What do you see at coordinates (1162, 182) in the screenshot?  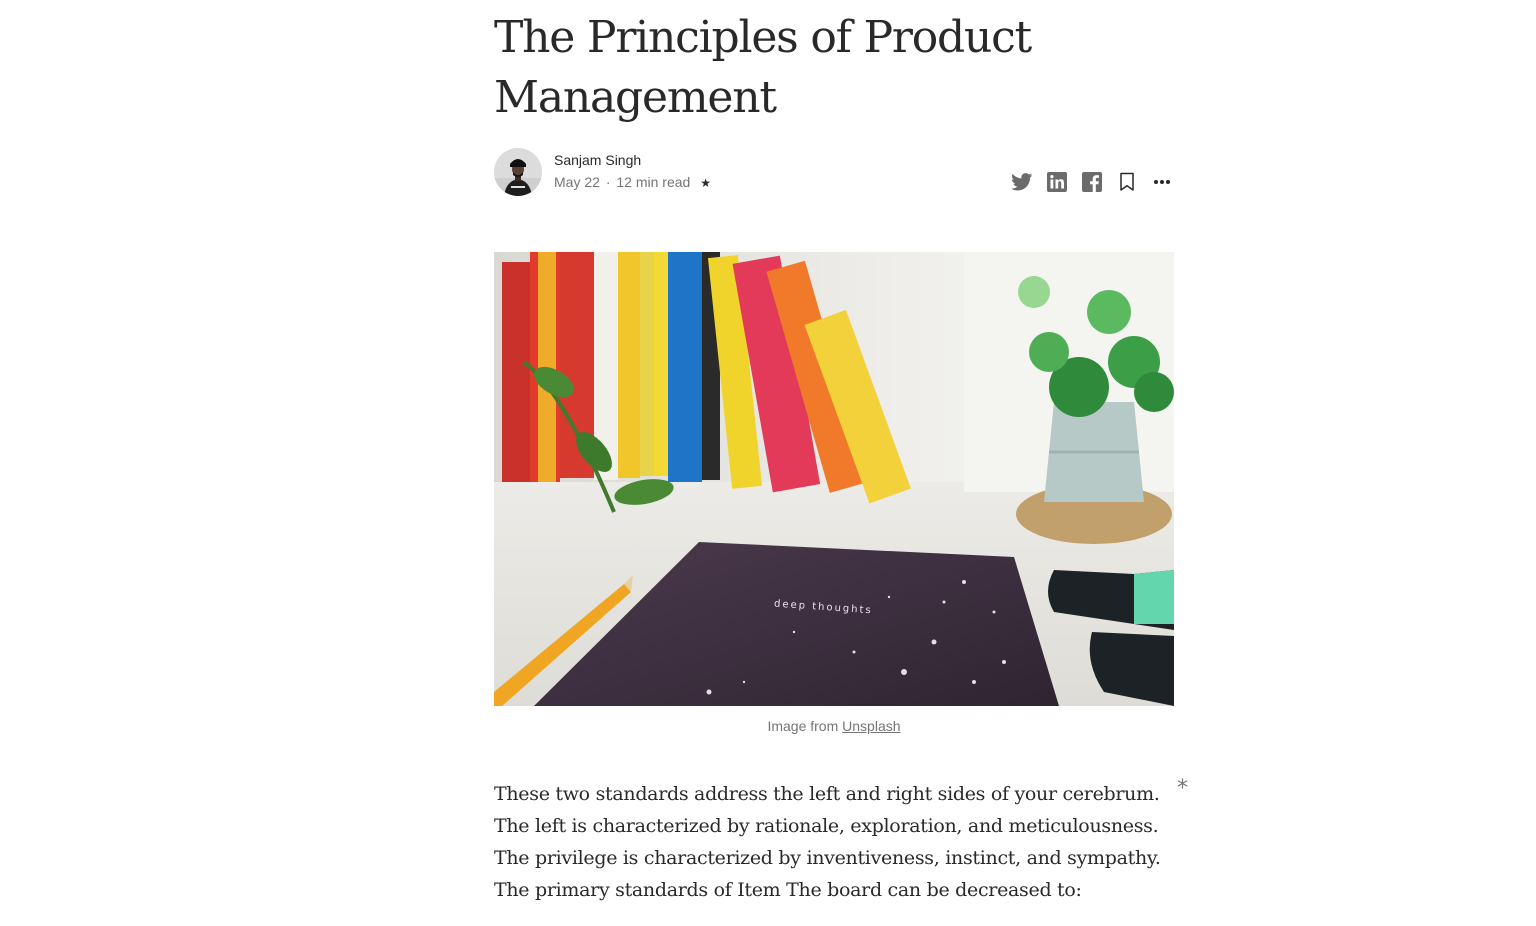 I see `more-icon` at bounding box center [1162, 182].